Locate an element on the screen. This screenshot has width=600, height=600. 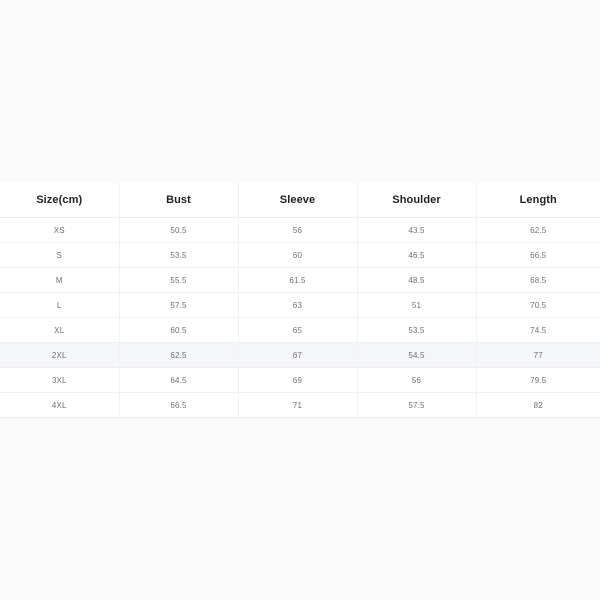
cell-bust: 55.5 is located at coordinates (179, 280).